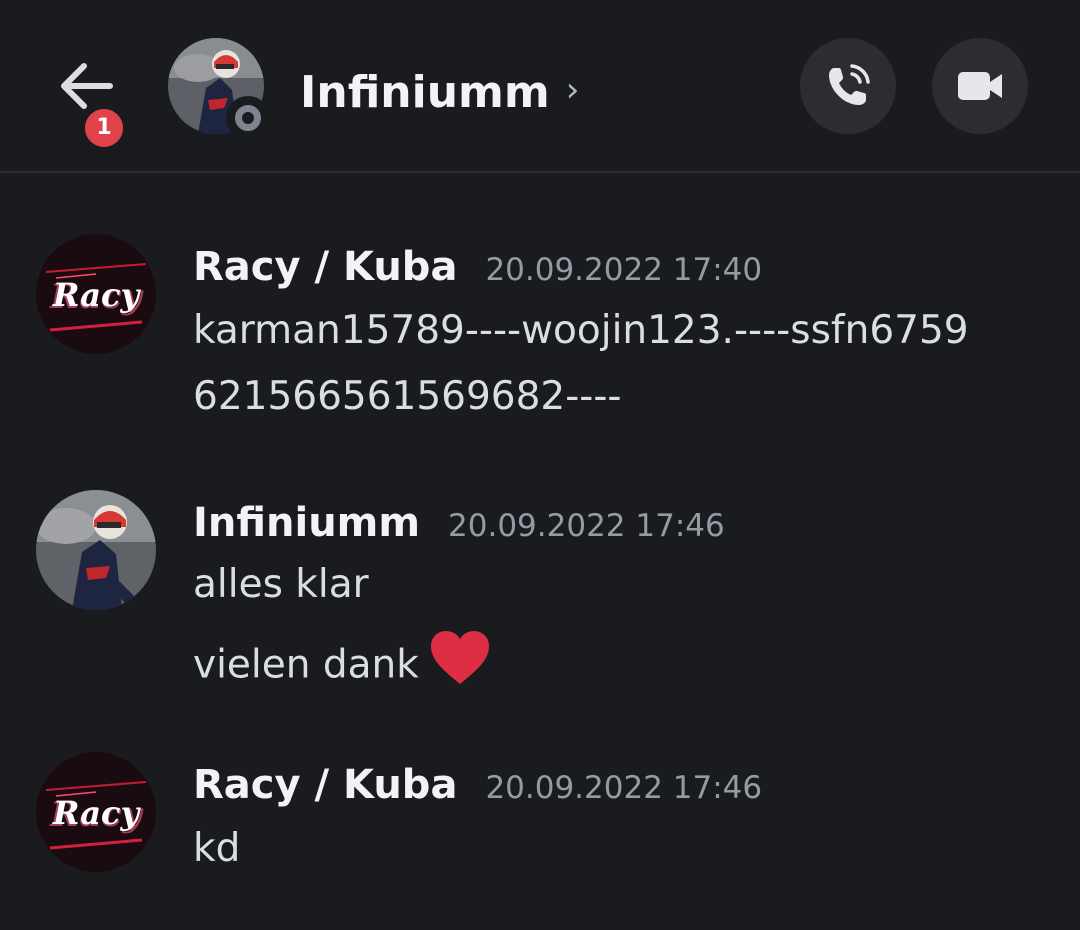 This screenshot has width=1080, height=930. Describe the element at coordinates (104, 128) in the screenshot. I see `unread-badge: 1` at that location.